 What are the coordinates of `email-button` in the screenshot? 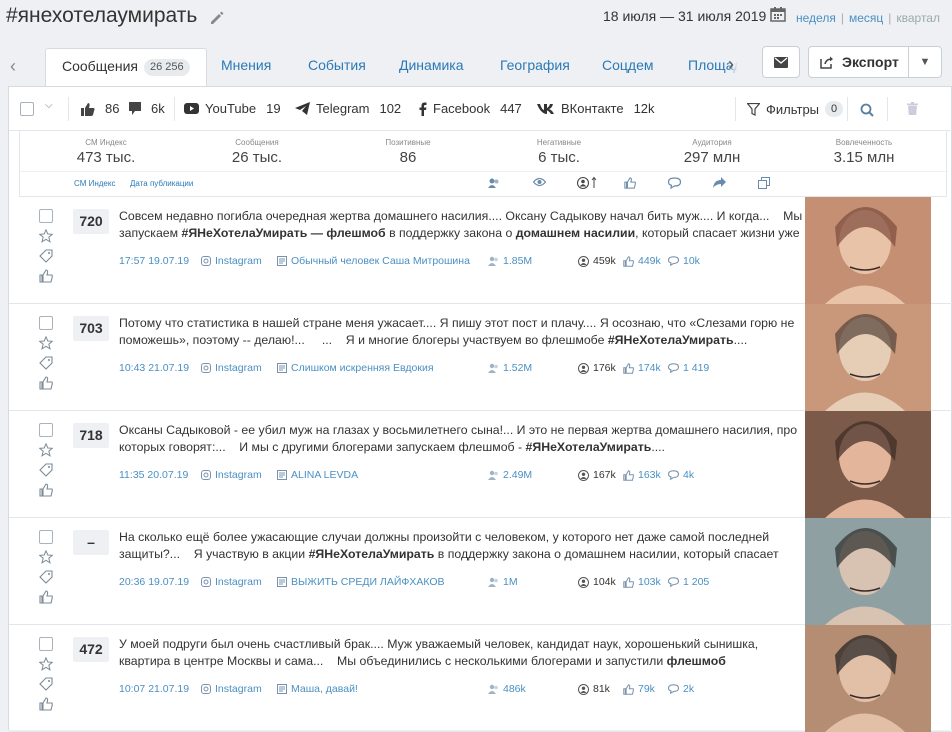 It's located at (781, 62).